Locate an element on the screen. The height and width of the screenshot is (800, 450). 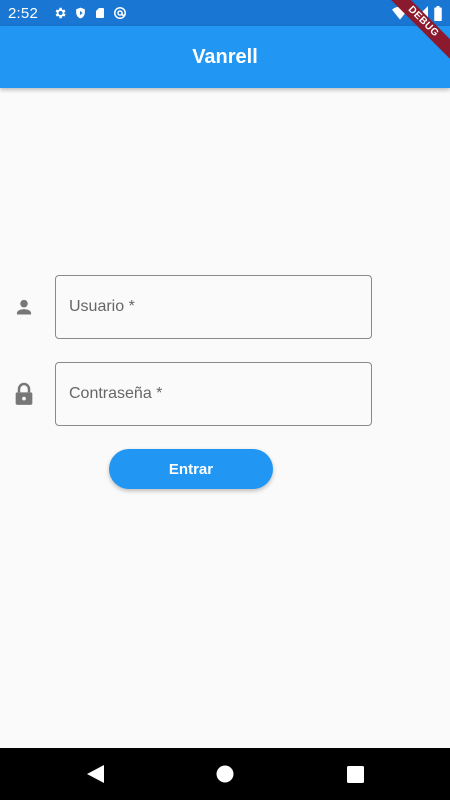
at-sign-icon is located at coordinates (120, 13).